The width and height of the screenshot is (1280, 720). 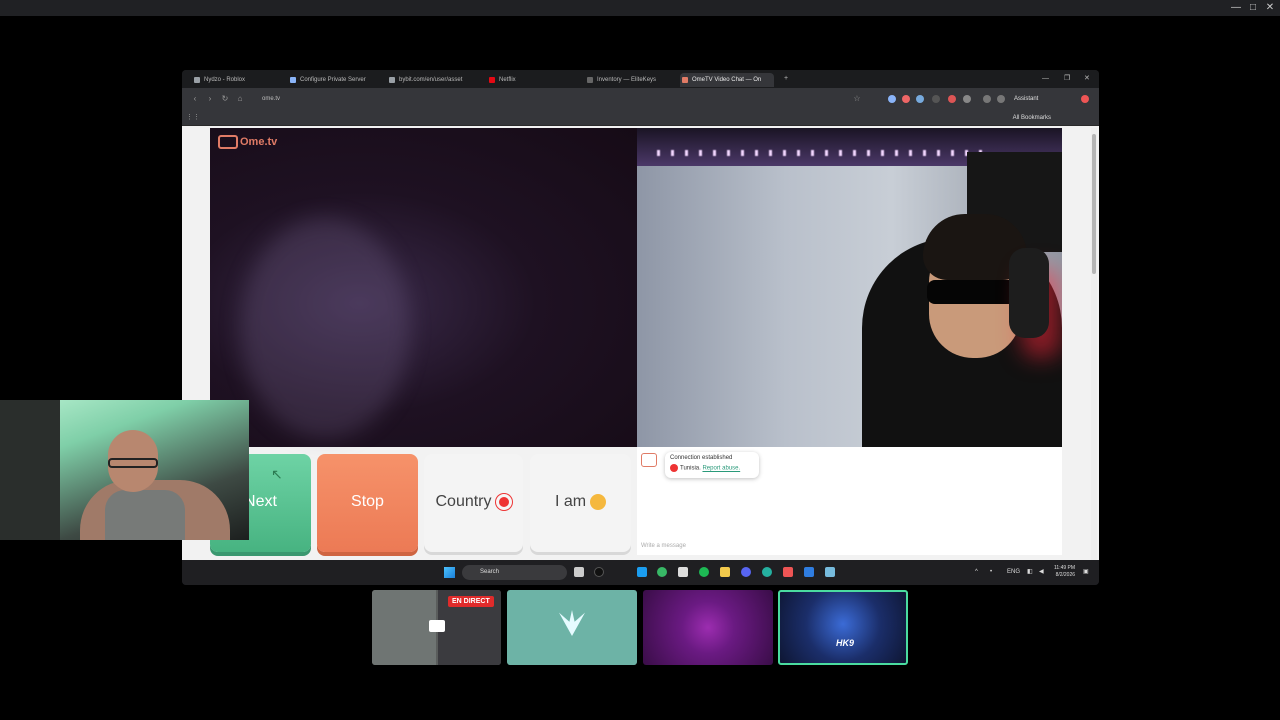 I want to click on remote-video, so click(x=849, y=287).